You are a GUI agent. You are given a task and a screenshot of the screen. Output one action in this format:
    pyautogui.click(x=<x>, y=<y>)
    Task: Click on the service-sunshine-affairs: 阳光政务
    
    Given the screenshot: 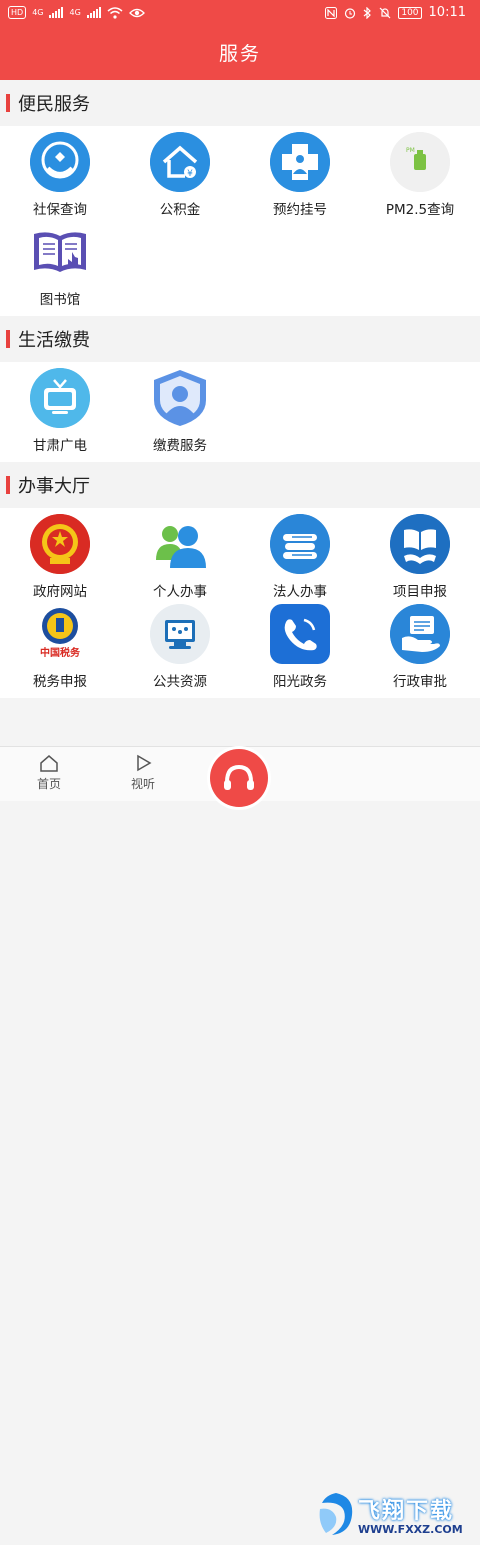 What is the action you would take?
    pyautogui.click(x=300, y=647)
    